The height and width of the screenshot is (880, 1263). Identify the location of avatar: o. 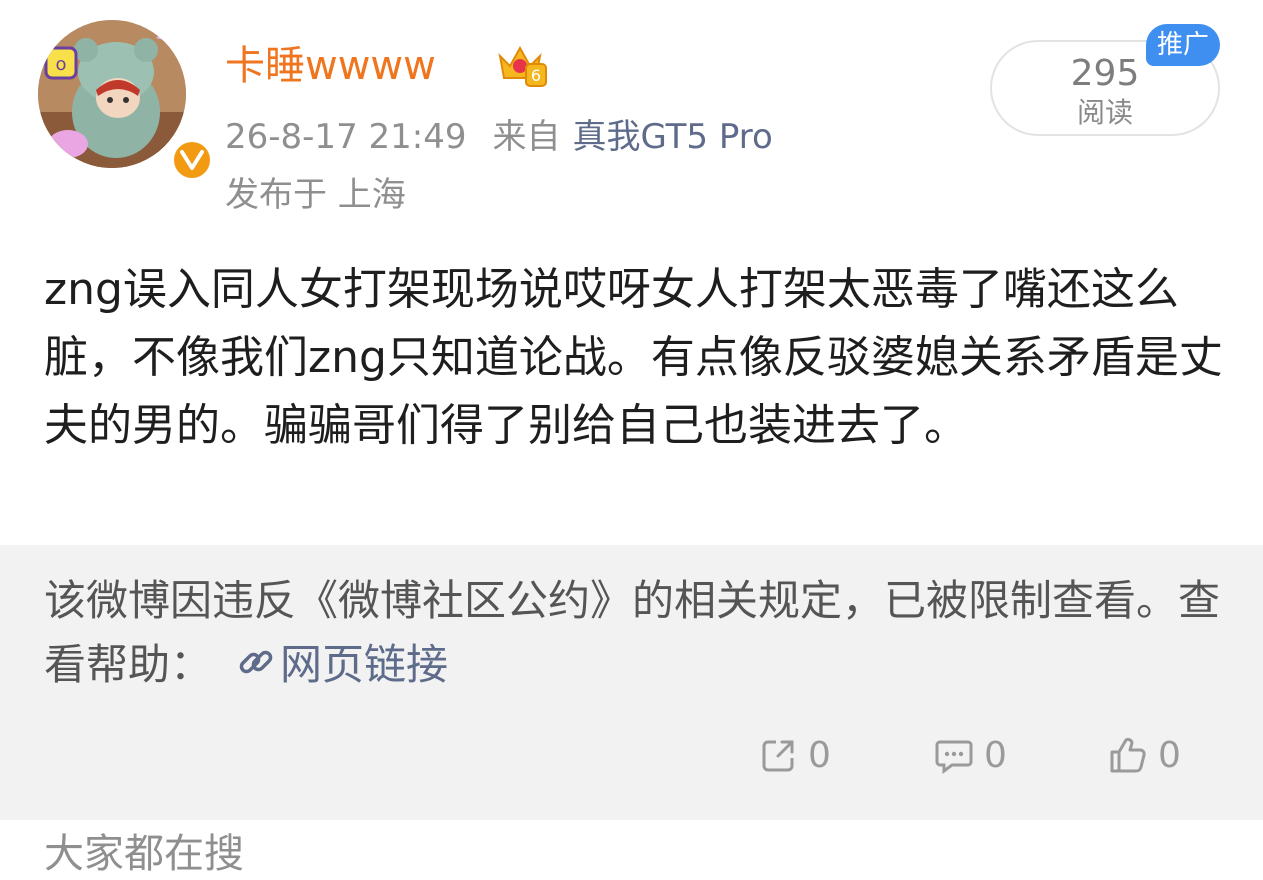
(112, 94).